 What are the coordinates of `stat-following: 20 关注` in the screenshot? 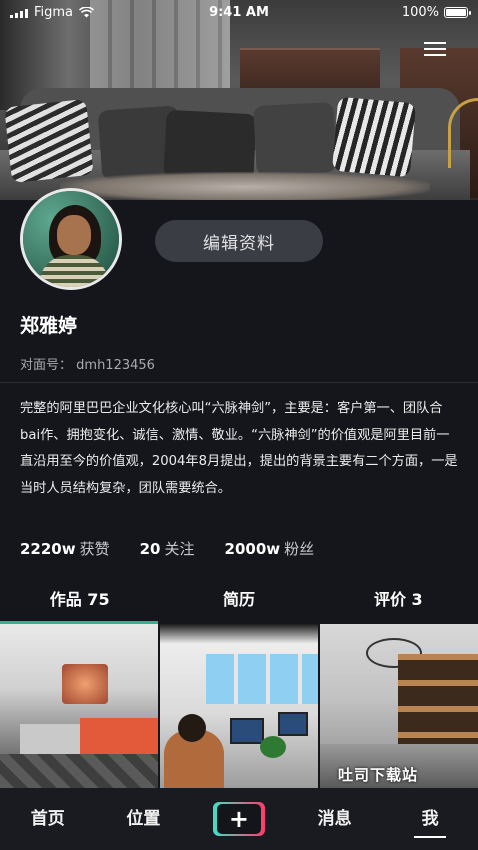 It's located at (167, 548).